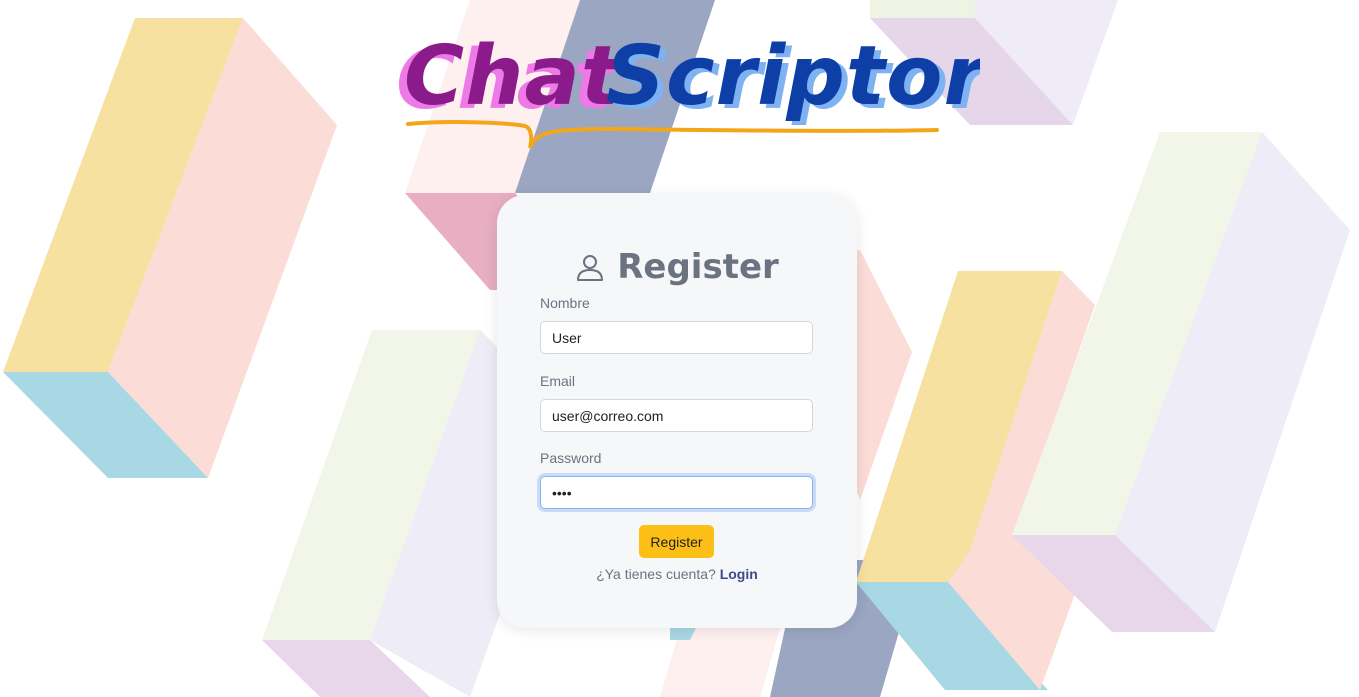 Image resolution: width=1359 pixels, height=697 pixels. I want to click on email-input, so click(676, 415).